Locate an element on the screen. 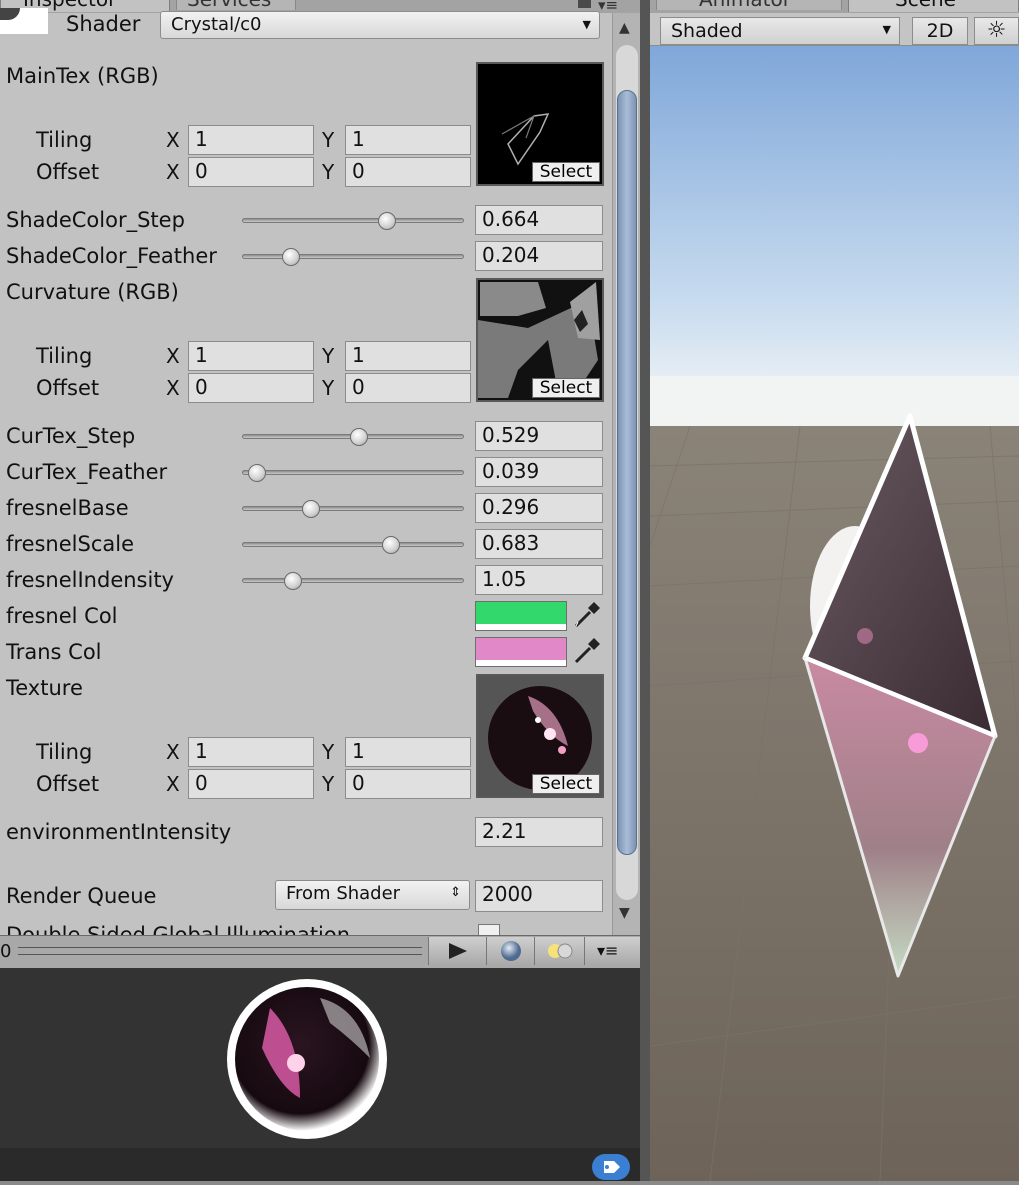 Image resolution: width=1019 pixels, height=1185 pixels. texture-tiling-label: Tiling is located at coordinates (64, 752).